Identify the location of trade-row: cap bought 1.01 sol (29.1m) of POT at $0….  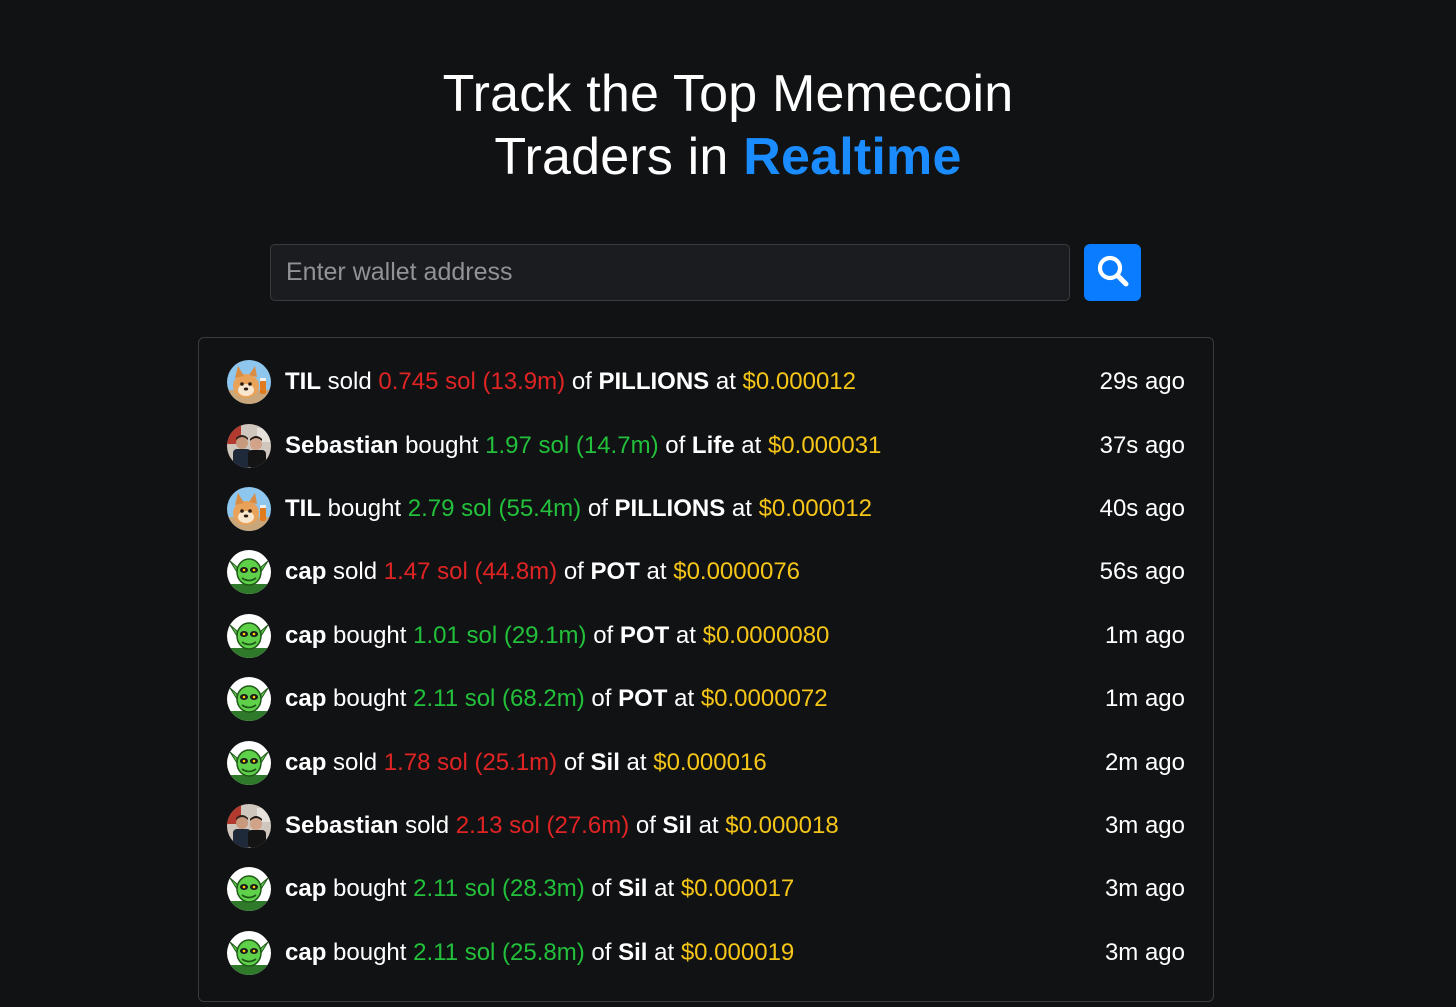
(706, 636).